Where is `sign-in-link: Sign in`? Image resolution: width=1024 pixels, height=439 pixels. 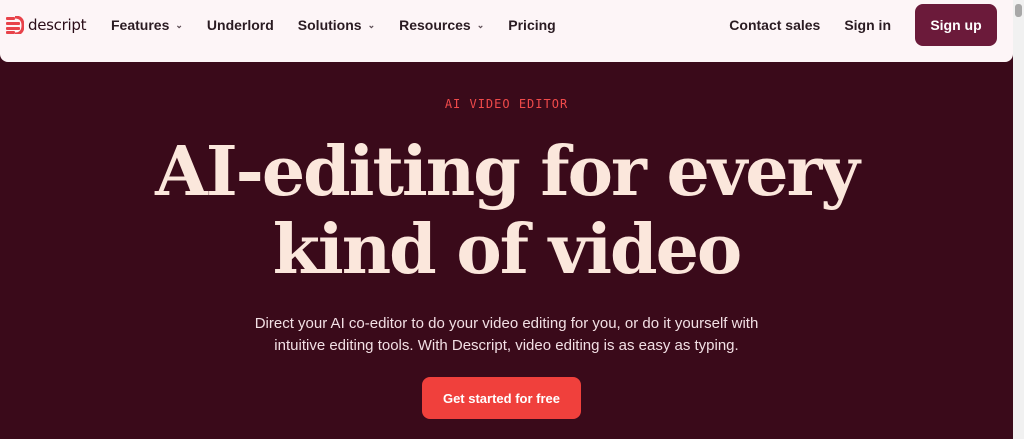 sign-in-link: Sign in is located at coordinates (867, 25).